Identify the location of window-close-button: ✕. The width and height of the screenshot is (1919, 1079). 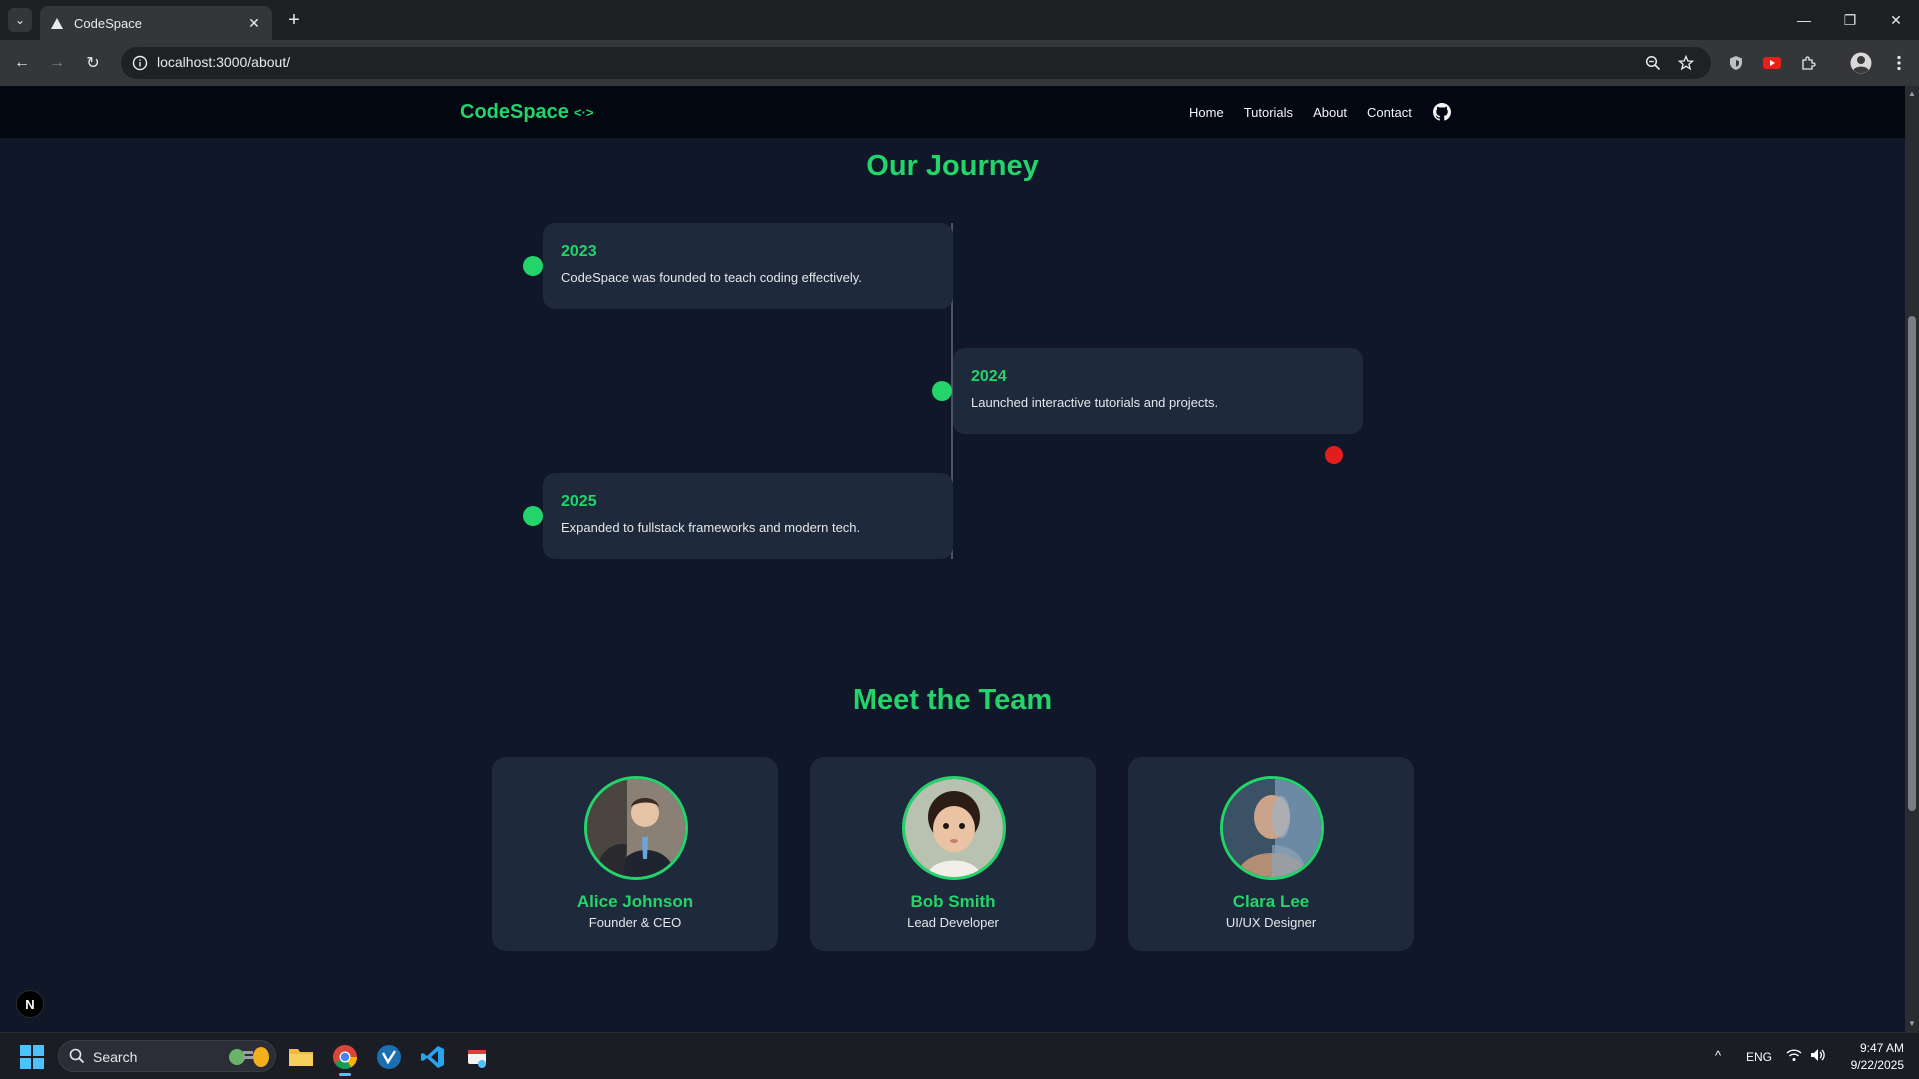
(1896, 20).